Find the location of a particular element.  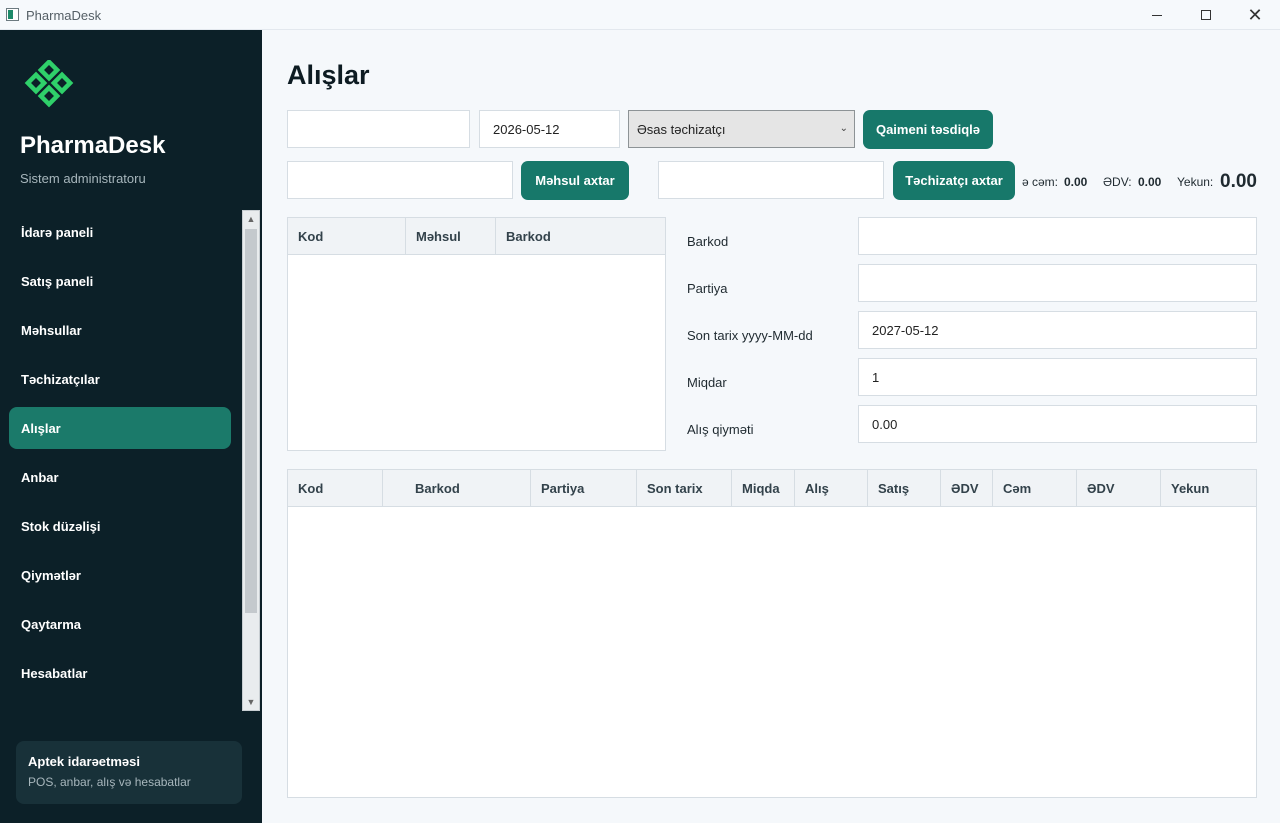

vat-value: 0.00 is located at coordinates (1150, 182).